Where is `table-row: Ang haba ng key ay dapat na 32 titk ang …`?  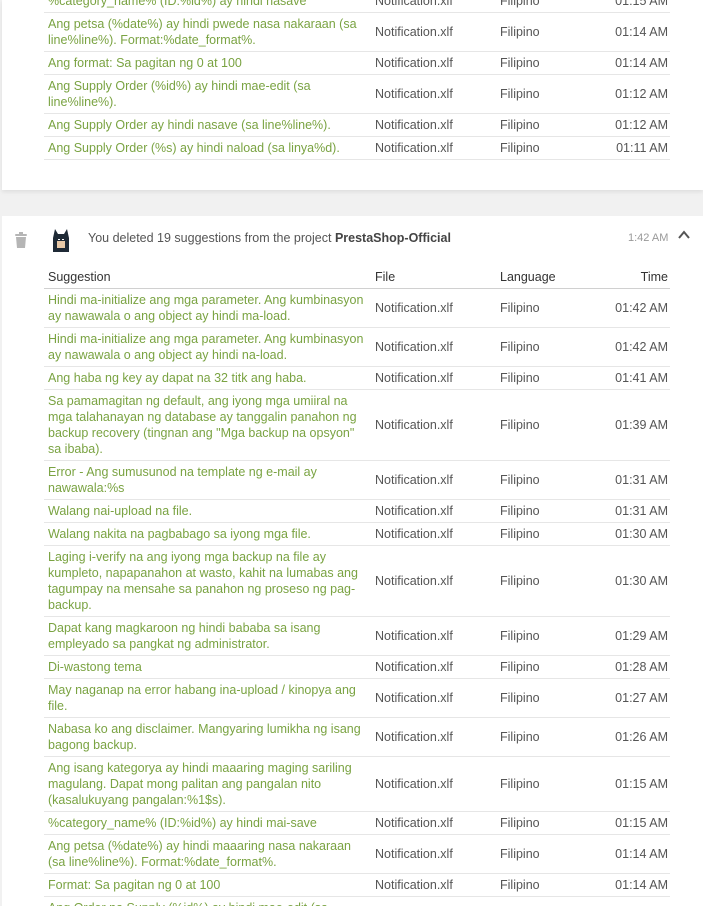
table-row: Ang haba ng key ay dapat na 32 titk ang … is located at coordinates (357, 378).